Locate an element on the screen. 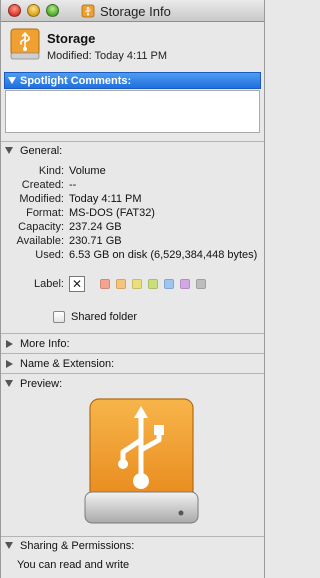 Image resolution: width=320 pixels, height=578 pixels. info-key: Used: is located at coordinates (49, 255).